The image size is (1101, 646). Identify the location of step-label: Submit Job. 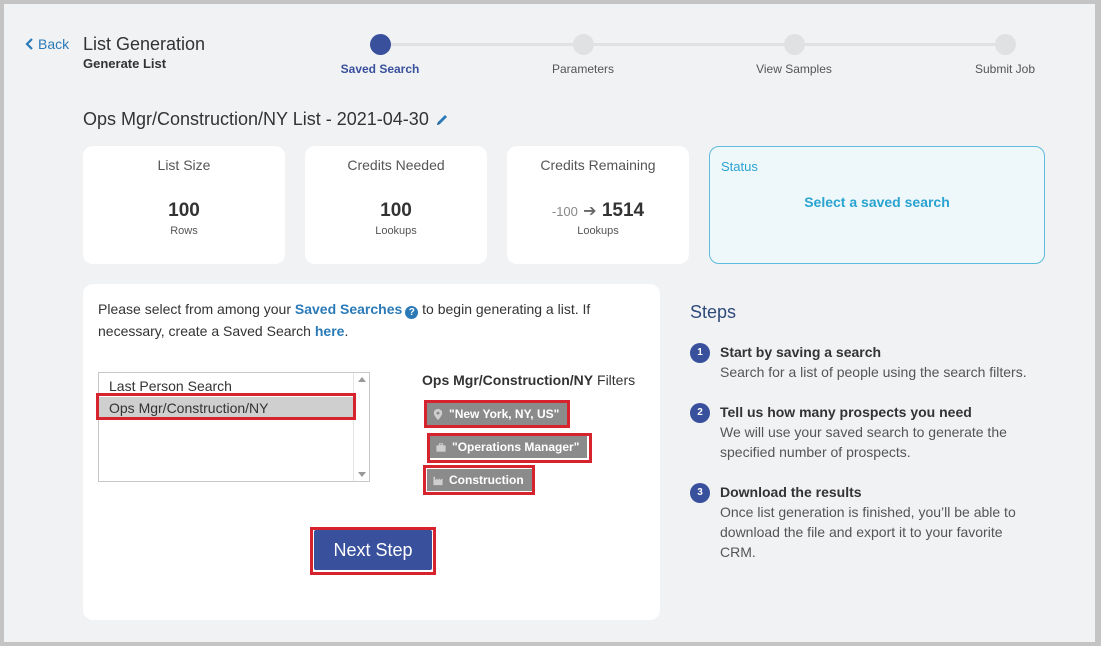
(1005, 69).